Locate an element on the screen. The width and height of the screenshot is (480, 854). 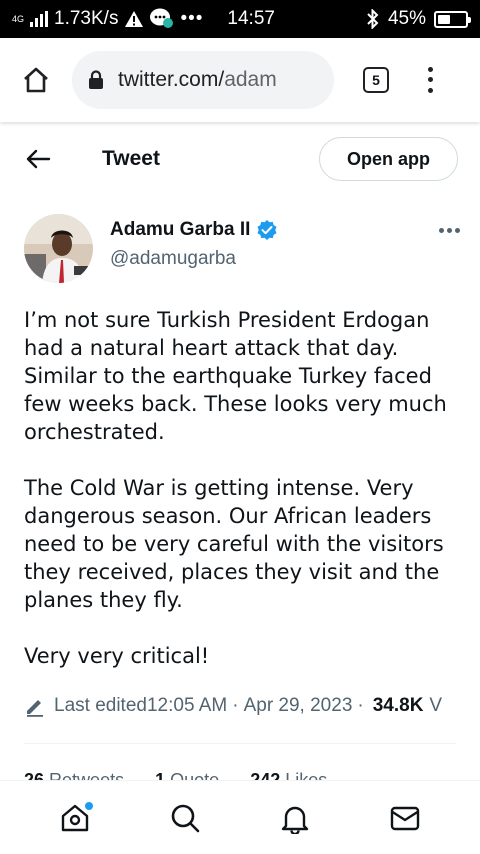
edited-time: 12:05 AM is located at coordinates (187, 706).